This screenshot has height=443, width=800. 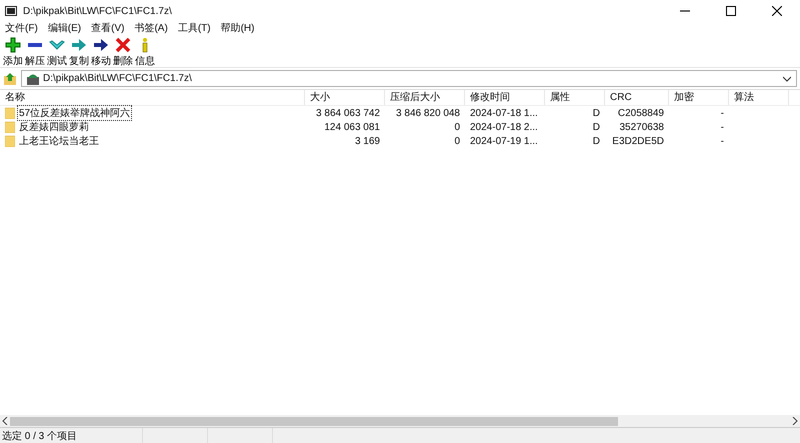 I want to click on plus-icon, so click(x=13, y=45).